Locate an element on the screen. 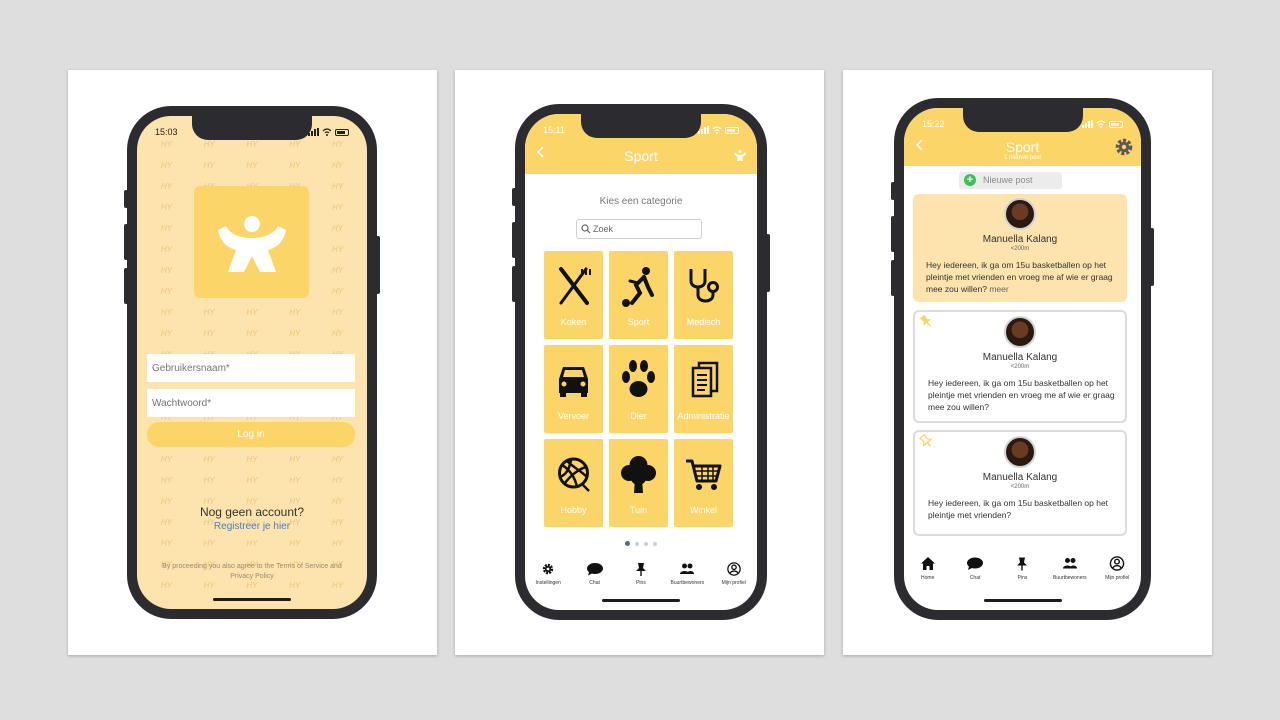 The height and width of the screenshot is (720, 1280). search-placeholder: Zoek is located at coordinates (603, 229).